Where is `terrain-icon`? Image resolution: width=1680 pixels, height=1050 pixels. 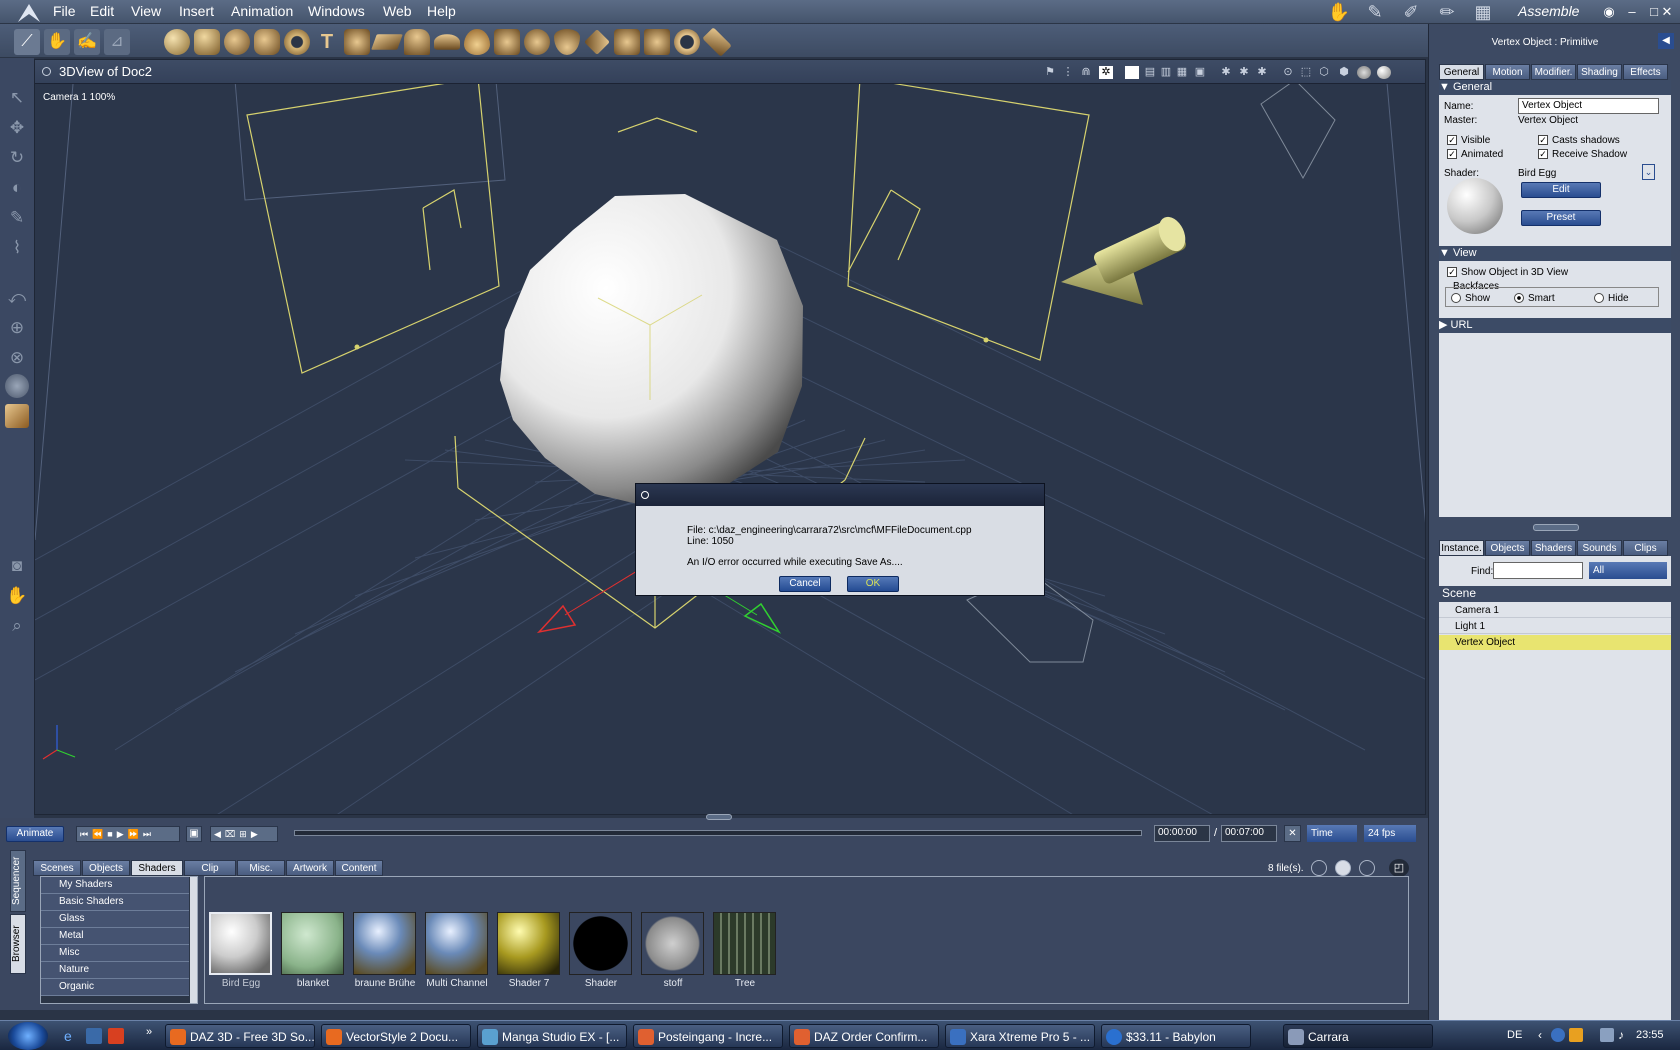 terrain-icon is located at coordinates (447, 42).